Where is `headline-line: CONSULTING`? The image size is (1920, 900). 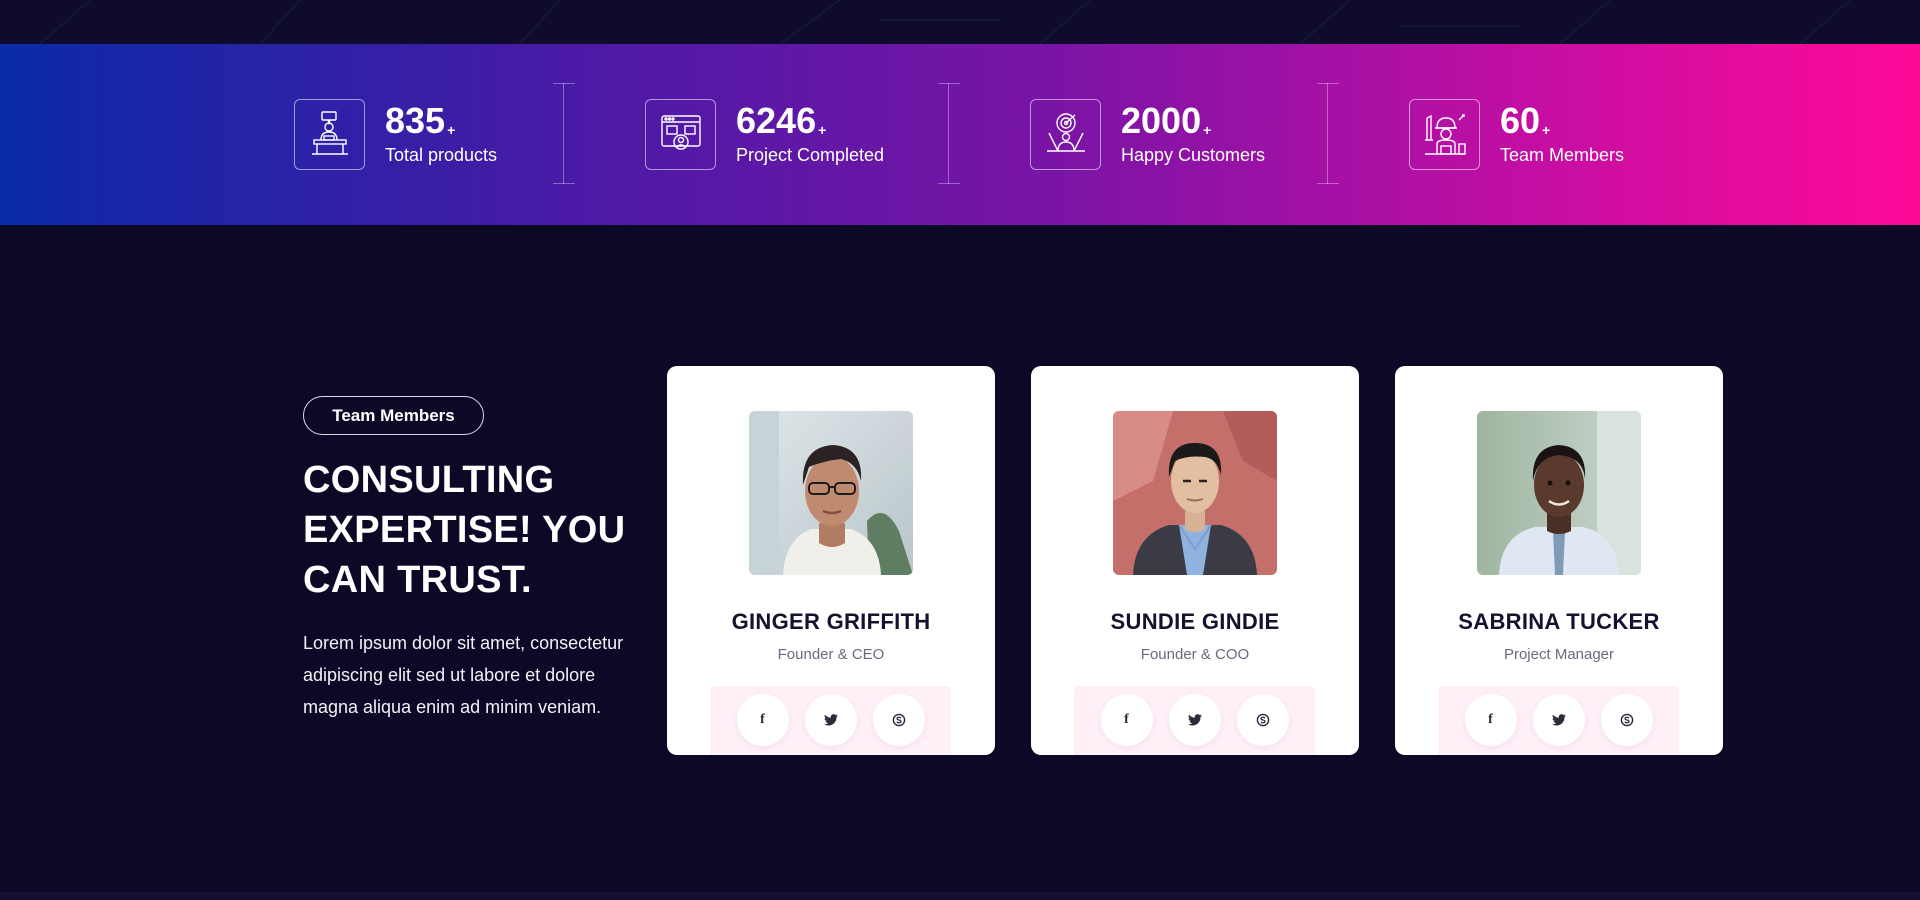
headline-line: CONSULTING is located at coordinates (429, 480).